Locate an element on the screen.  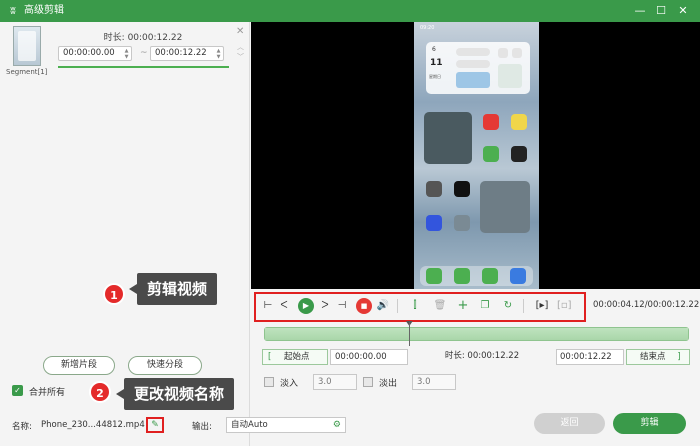
start-time-value: 00:00:00.00 is located at coordinates (361, 357).